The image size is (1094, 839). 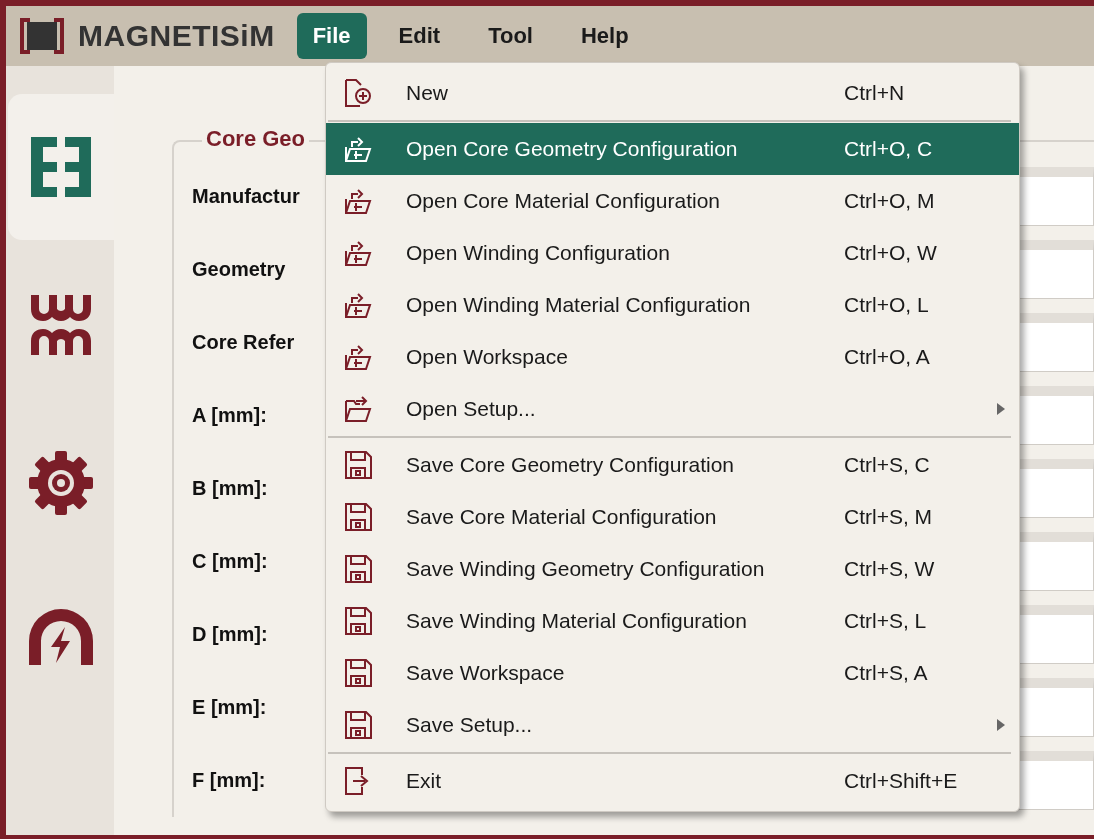 I want to click on logo-icon, so click(x=42, y=36).